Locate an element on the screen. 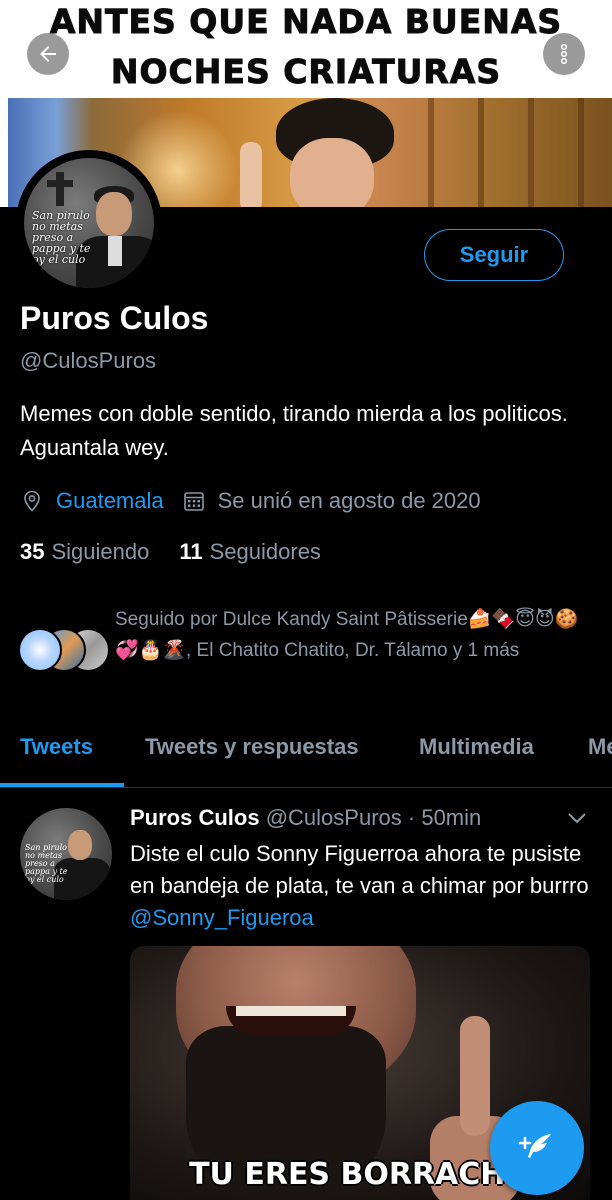  compose-tweet-button is located at coordinates (537, 1148).